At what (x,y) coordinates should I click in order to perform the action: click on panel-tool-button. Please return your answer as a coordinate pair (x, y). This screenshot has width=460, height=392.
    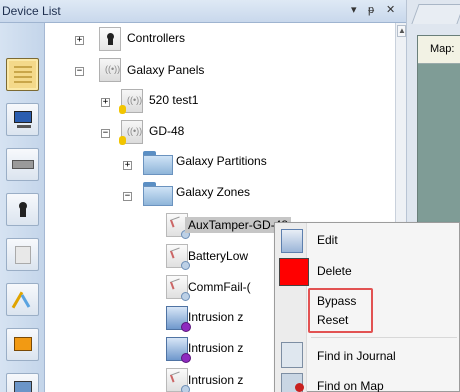
    Looking at the image, I should click on (22, 164).